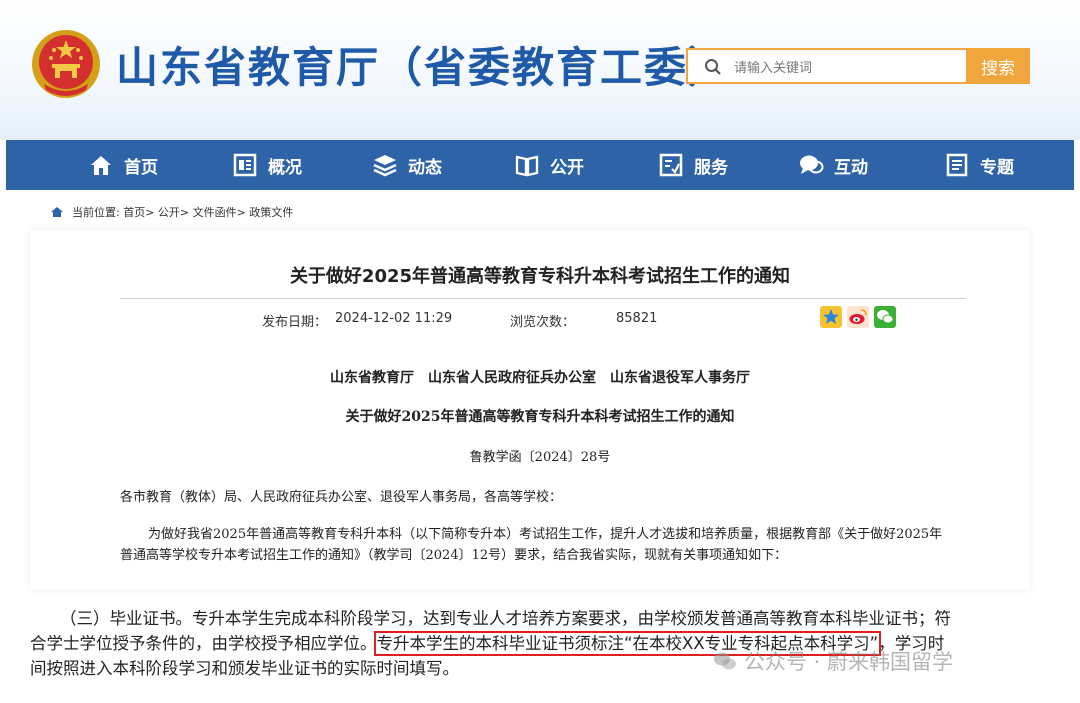  I want to click on nav-label-topic: 专题, so click(997, 167).